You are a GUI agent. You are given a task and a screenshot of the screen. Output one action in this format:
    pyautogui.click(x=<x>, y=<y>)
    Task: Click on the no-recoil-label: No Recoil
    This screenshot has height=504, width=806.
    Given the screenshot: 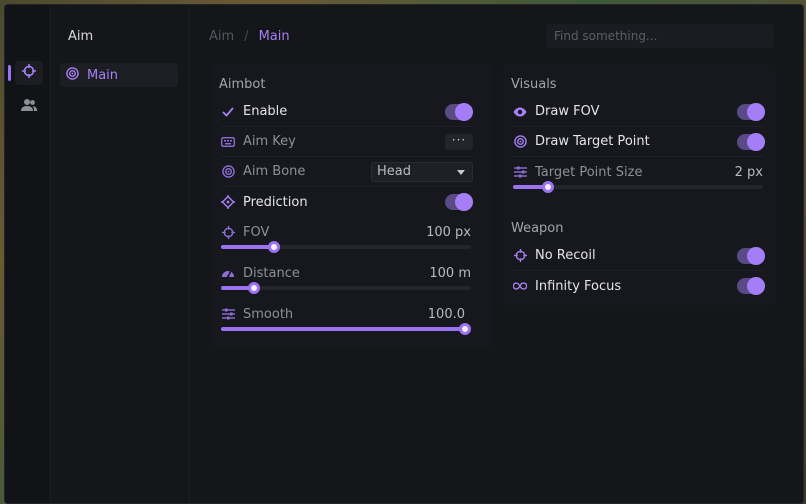 What is the action you would take?
    pyautogui.click(x=565, y=255)
    